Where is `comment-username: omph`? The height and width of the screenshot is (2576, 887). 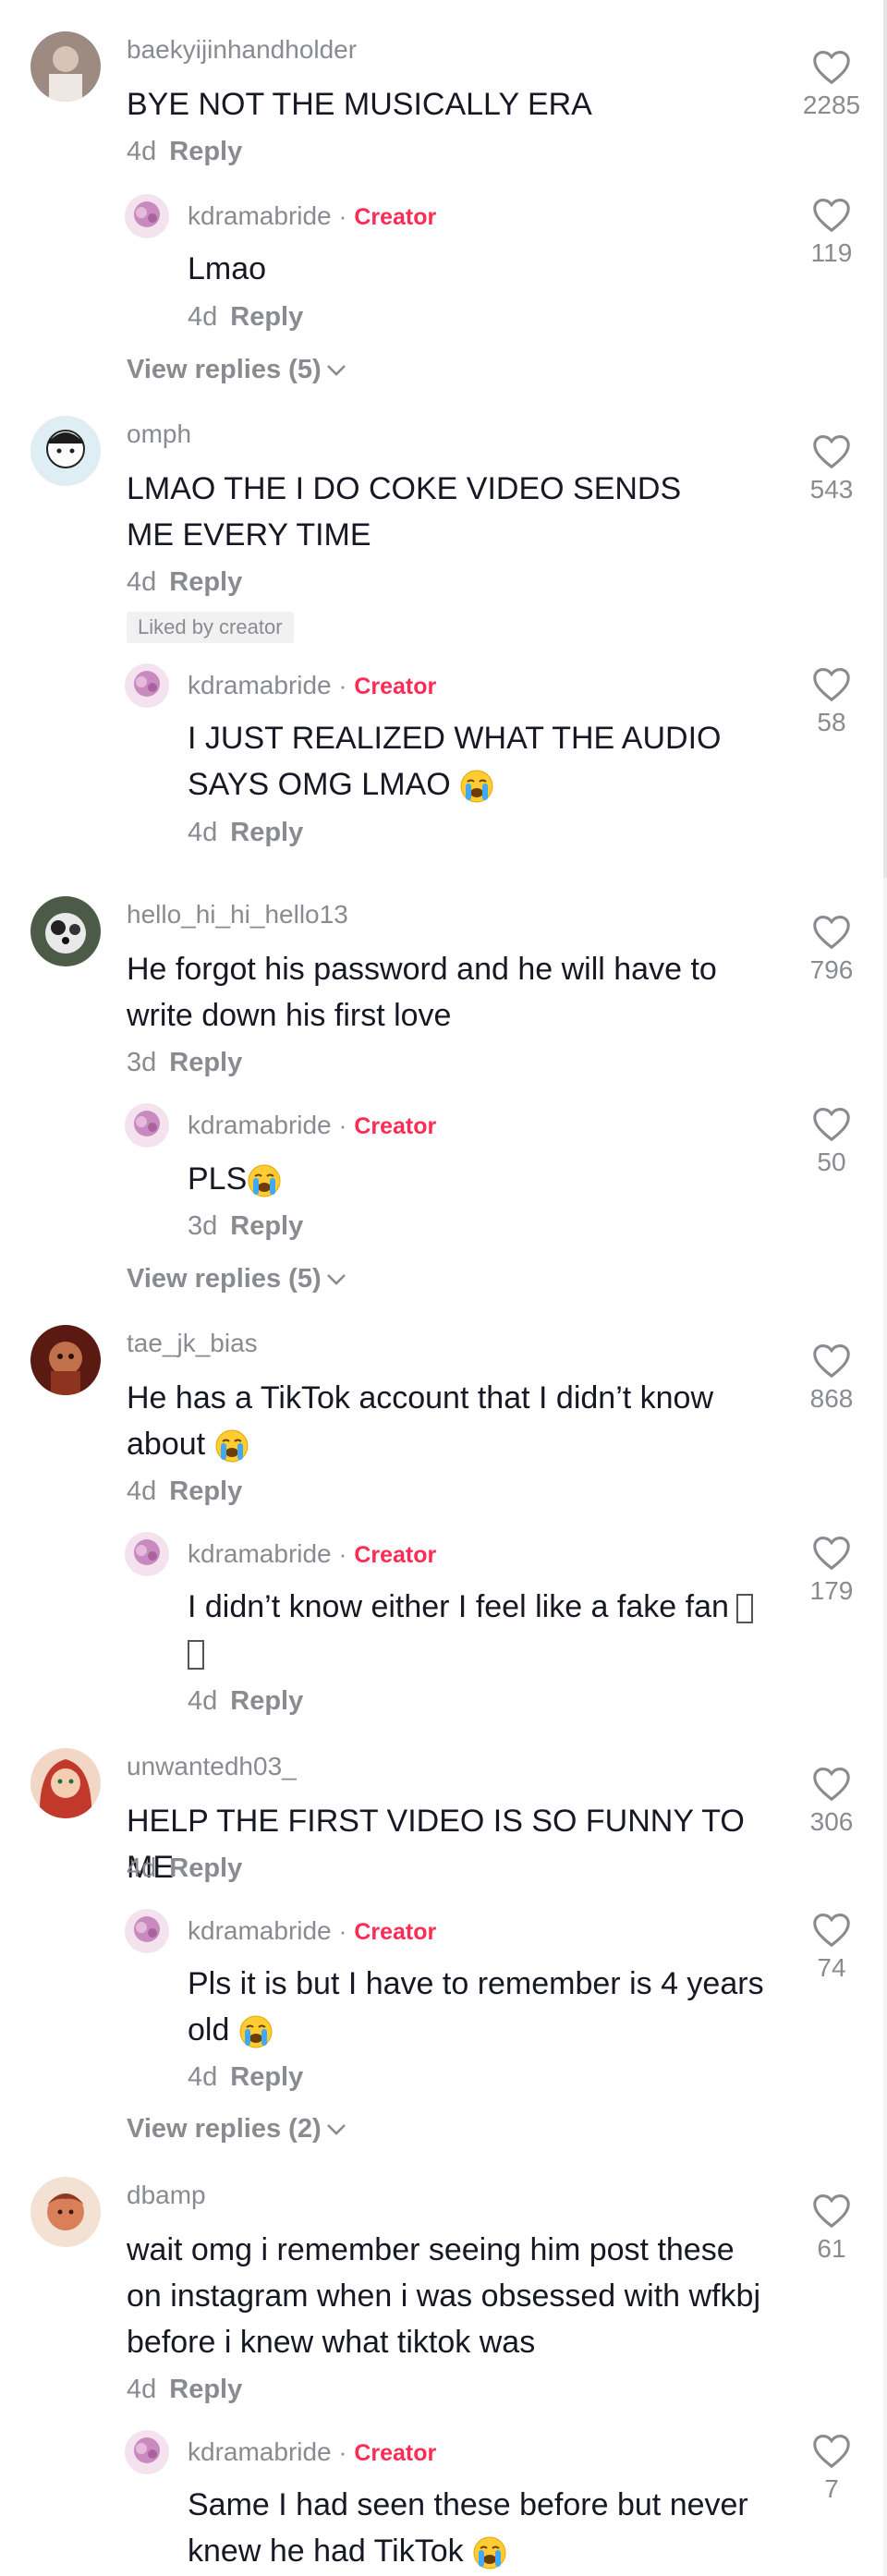 comment-username: omph is located at coordinates (159, 434).